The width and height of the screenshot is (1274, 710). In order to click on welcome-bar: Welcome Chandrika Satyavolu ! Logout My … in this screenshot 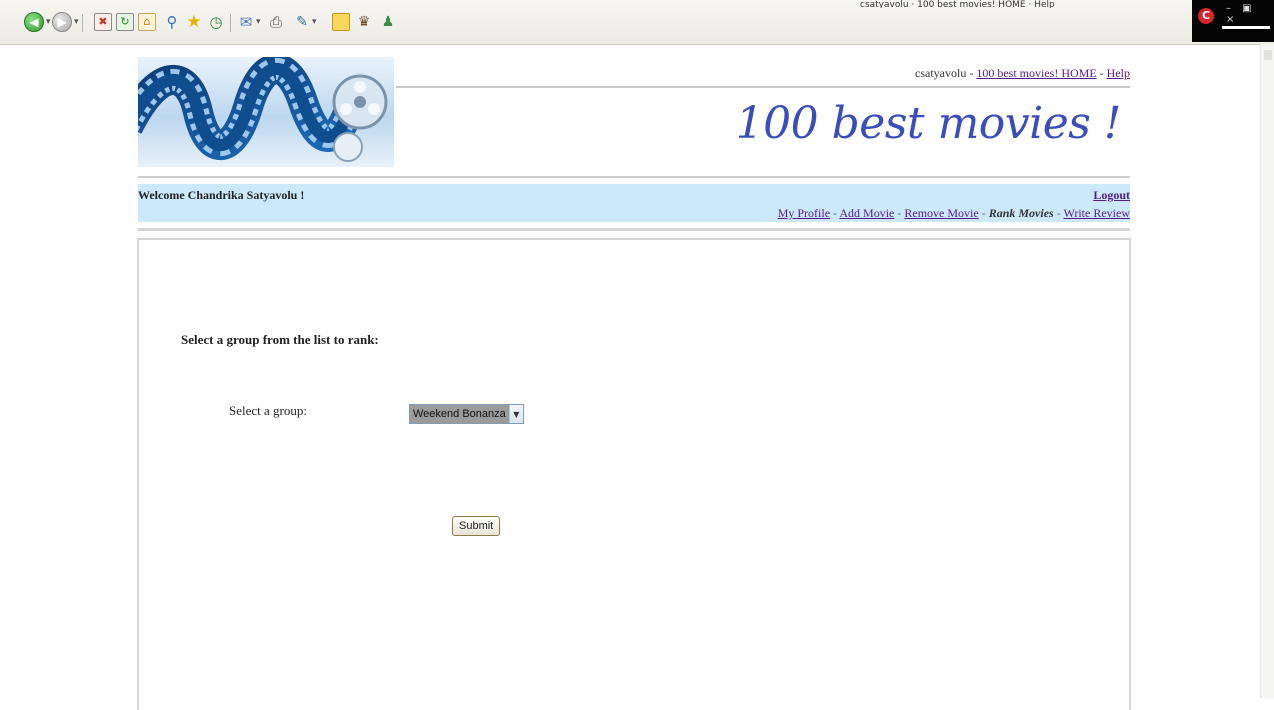, I will do `click(634, 203)`.